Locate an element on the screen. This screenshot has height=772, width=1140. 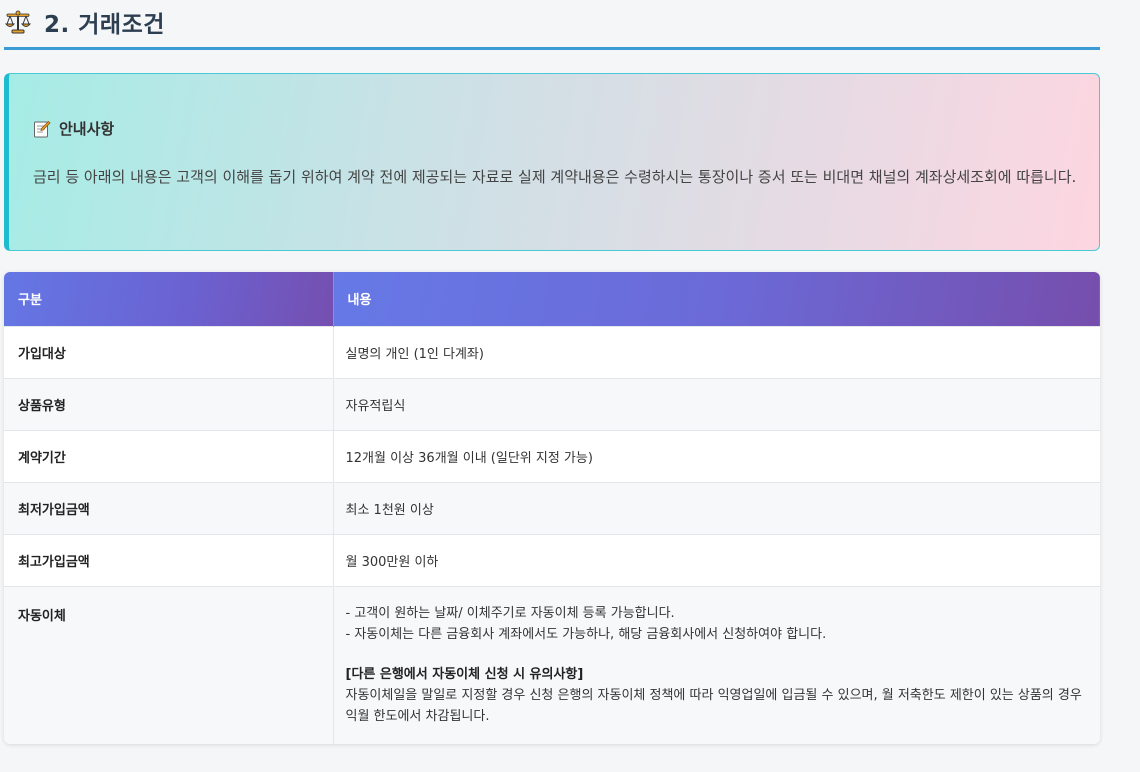
table-row: 가입대상 실명의 개인 (1인 다계좌) is located at coordinates (552, 351).